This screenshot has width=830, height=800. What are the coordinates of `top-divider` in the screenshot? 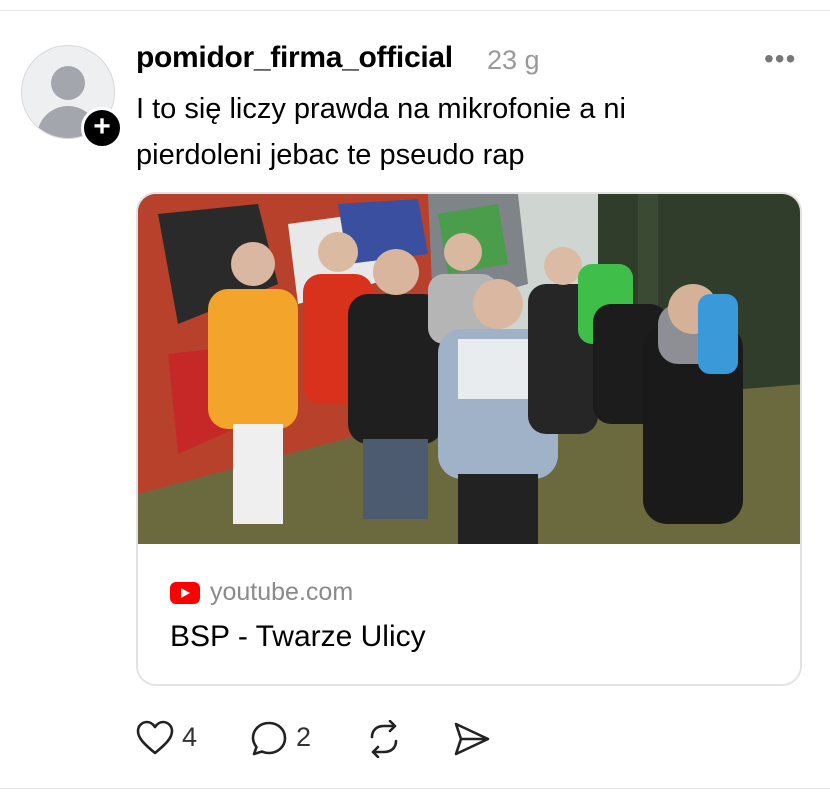 It's located at (415, 10).